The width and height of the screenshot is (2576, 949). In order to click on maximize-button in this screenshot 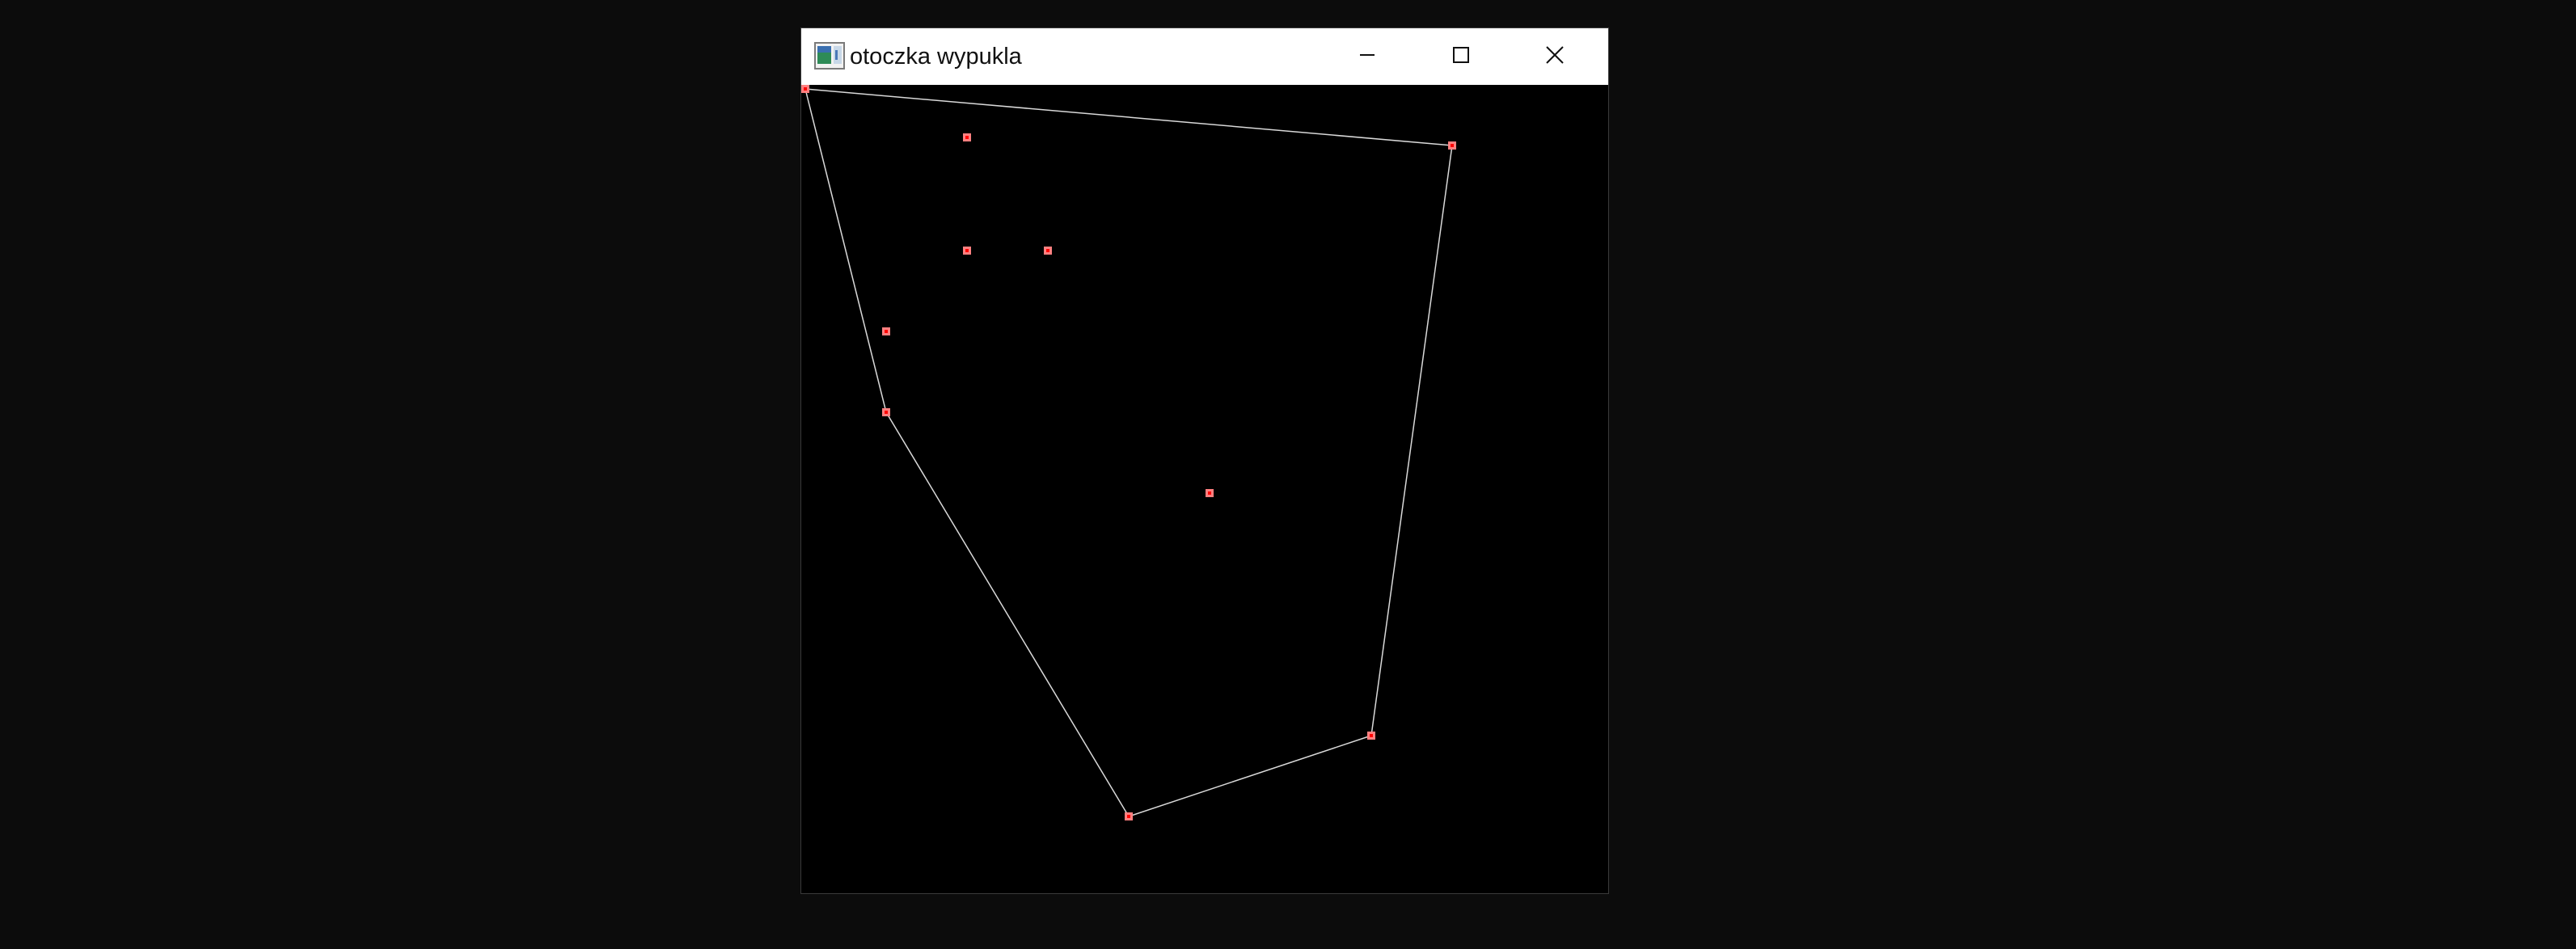, I will do `click(1461, 56)`.